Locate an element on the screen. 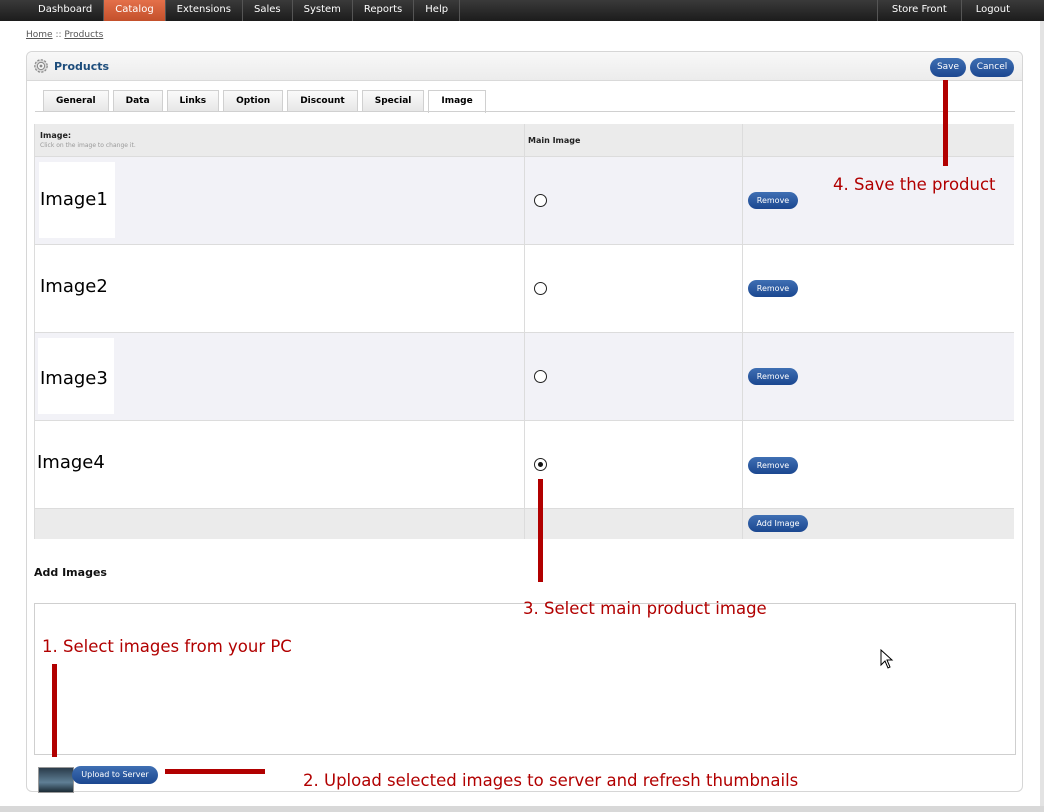 The height and width of the screenshot is (812, 1044). tab-discount: Discount is located at coordinates (322, 101).